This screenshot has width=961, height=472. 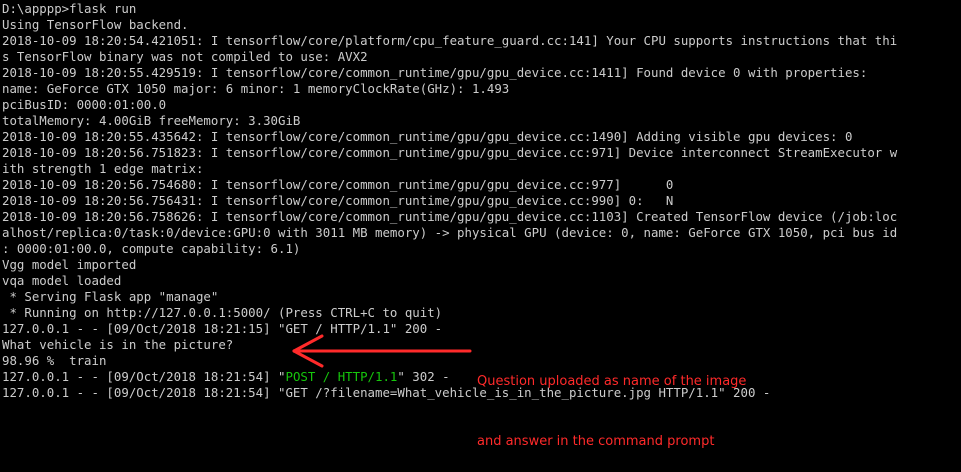 I want to click on terminal-text: D:\apppp>flask run, so click(x=69, y=8).